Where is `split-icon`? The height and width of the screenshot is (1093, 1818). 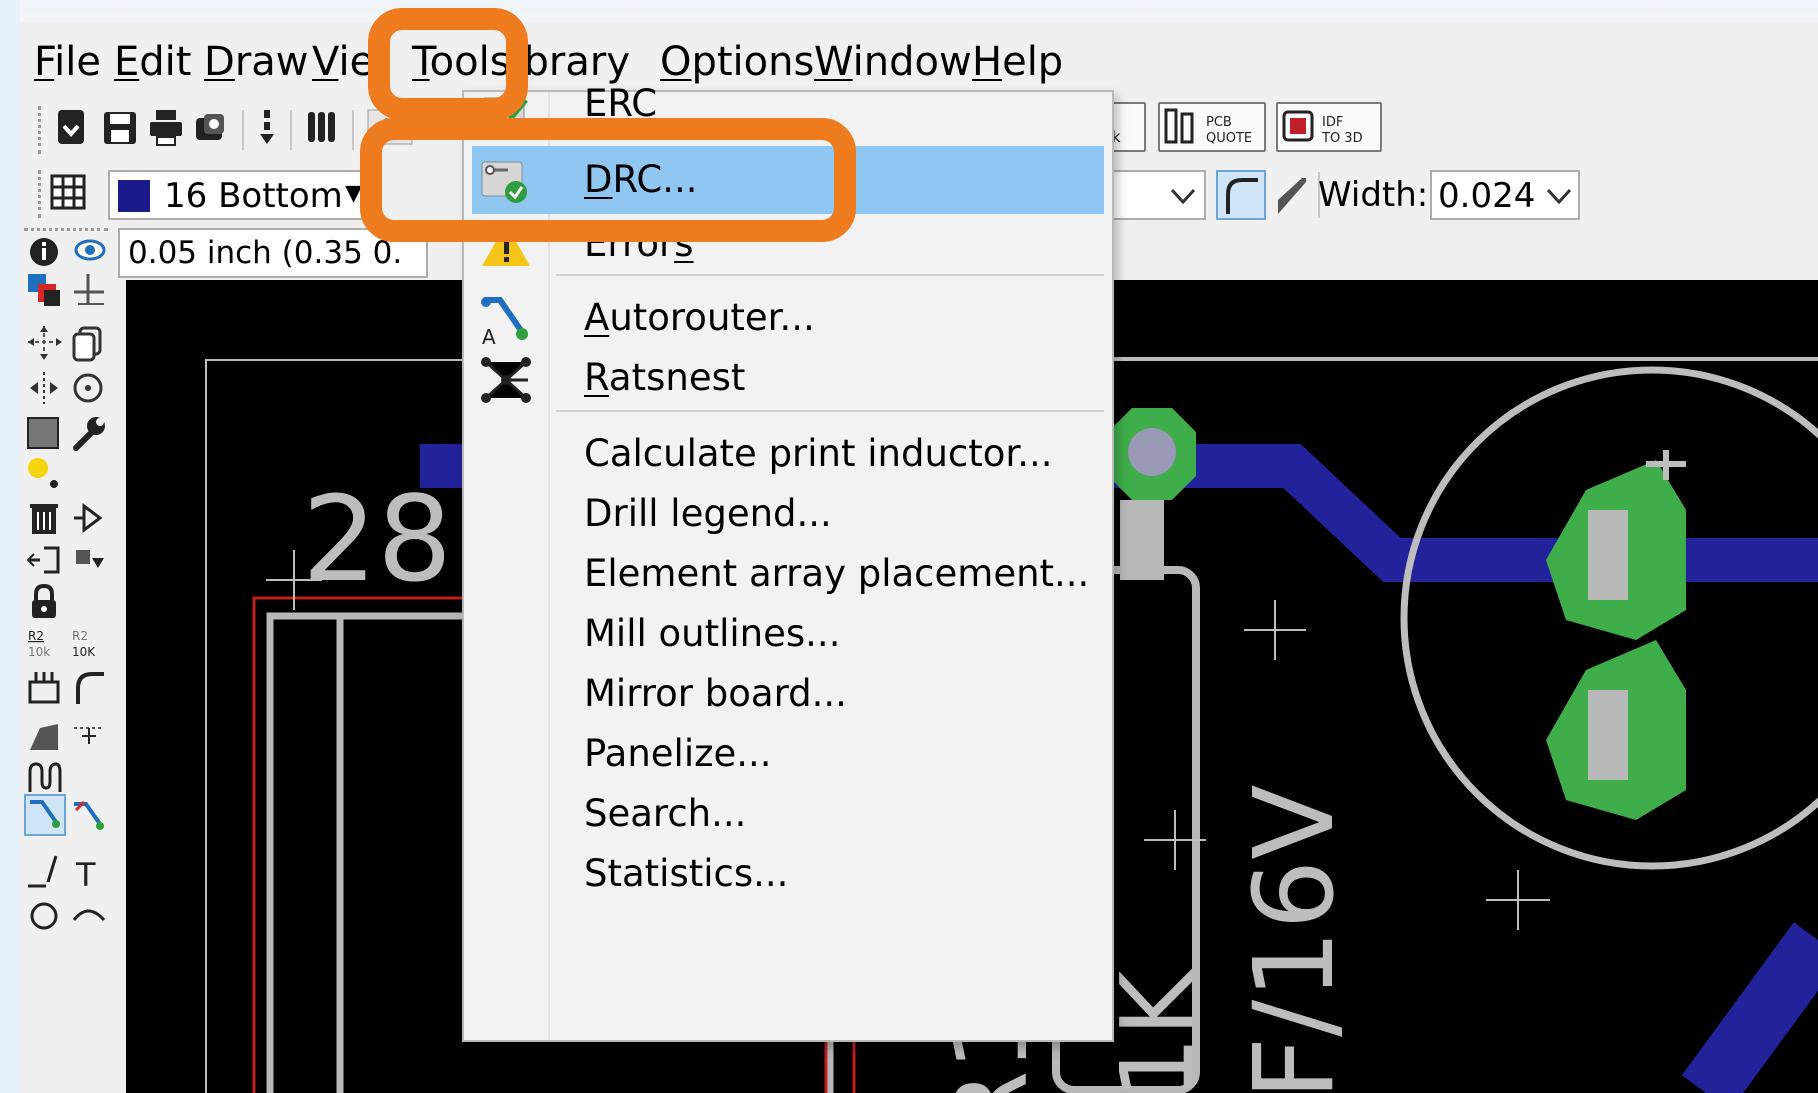
split-icon is located at coordinates (46, 734).